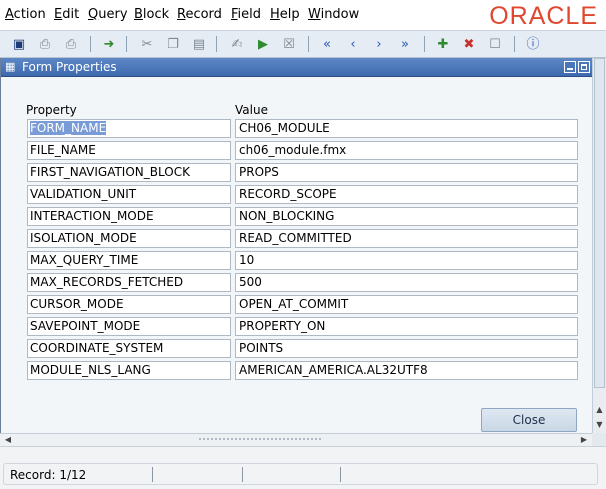  I want to click on property-field: MAX_QUERY_TIME, so click(129, 260).